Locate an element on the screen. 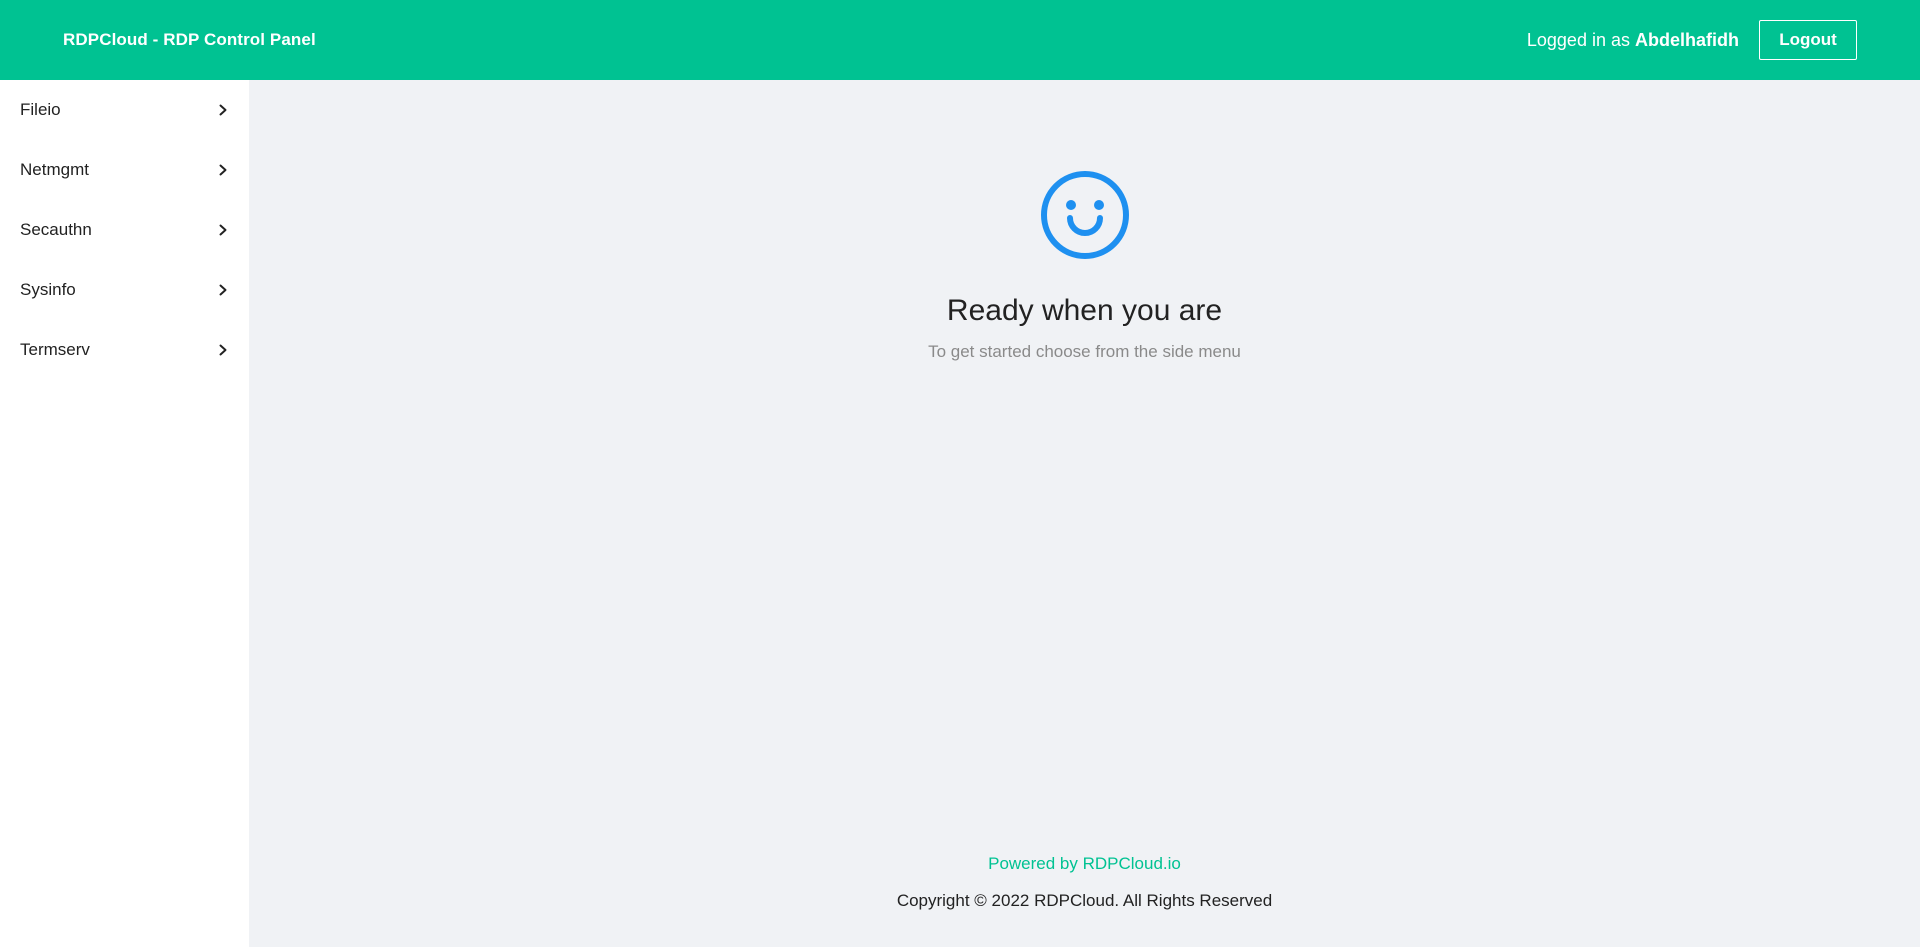  sidebar-item-secauthn: Secauthn is located at coordinates (124, 230).